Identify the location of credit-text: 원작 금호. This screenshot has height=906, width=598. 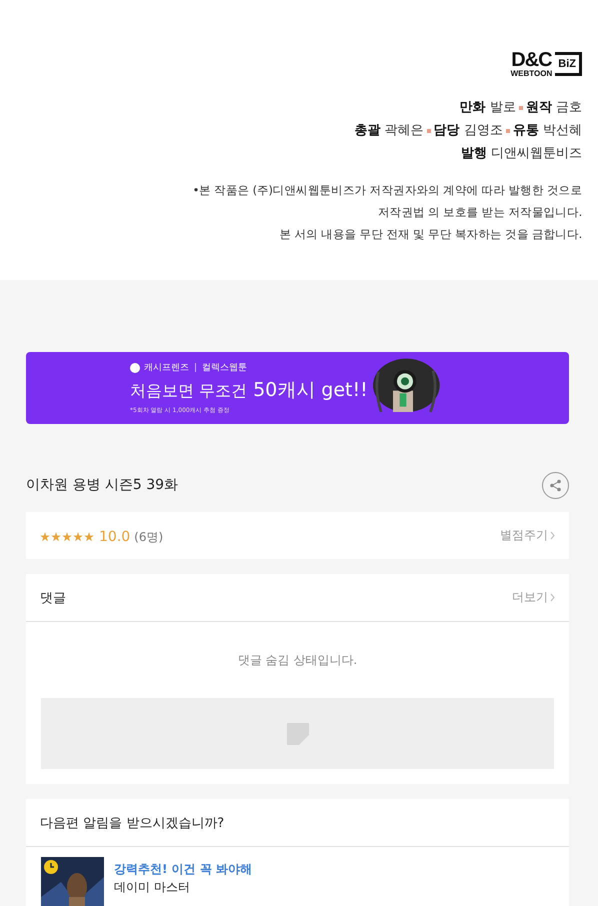
(554, 108).